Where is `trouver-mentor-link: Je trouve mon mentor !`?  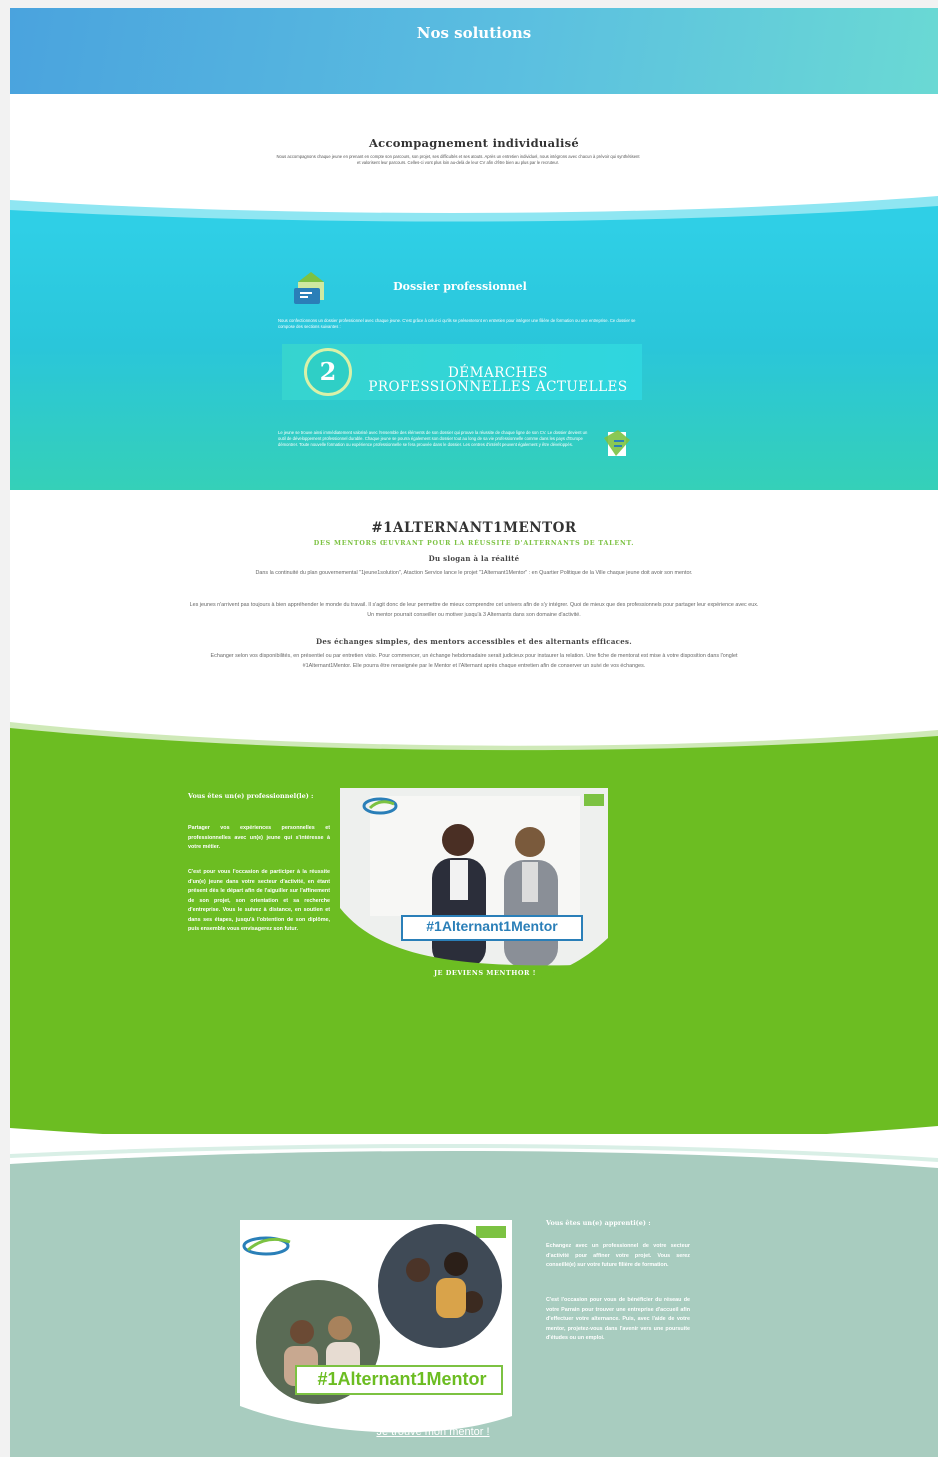
trouver-mentor-link: Je trouve mon mentor ! is located at coordinates (433, 1432).